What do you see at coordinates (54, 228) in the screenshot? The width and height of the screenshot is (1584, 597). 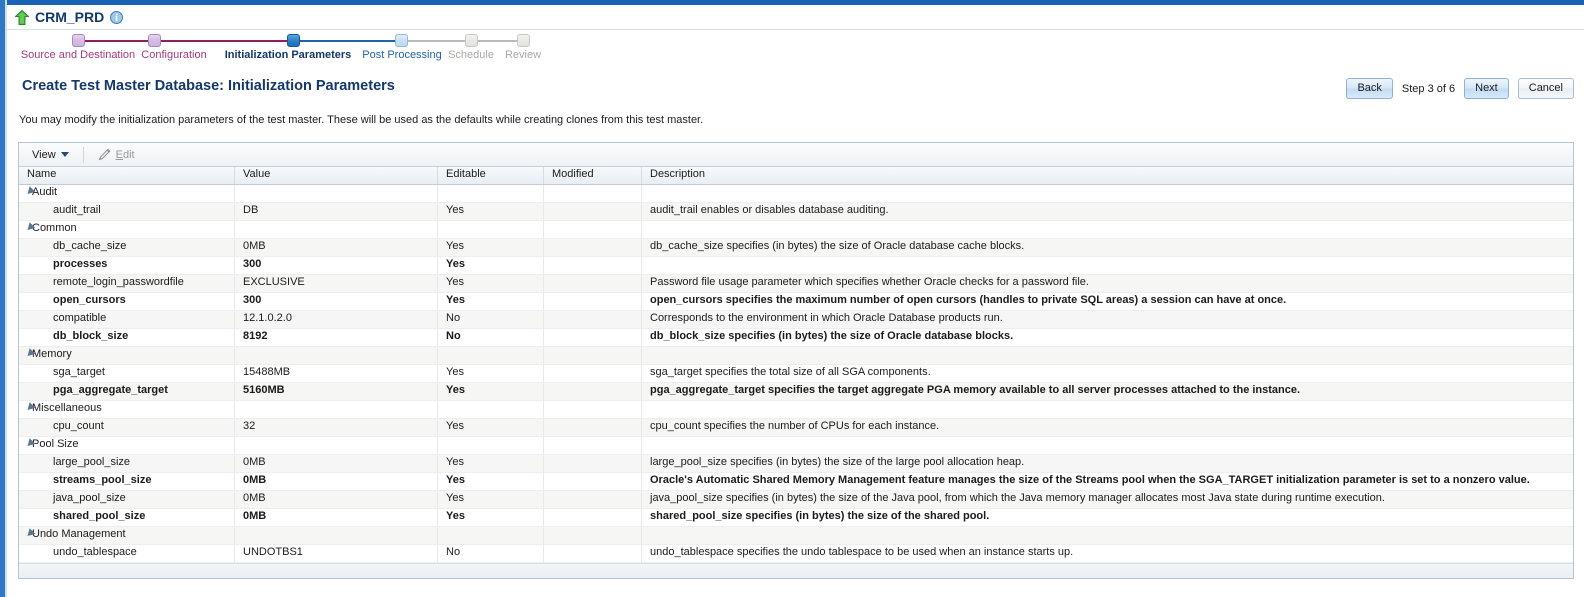 I see `group-label: Common` at bounding box center [54, 228].